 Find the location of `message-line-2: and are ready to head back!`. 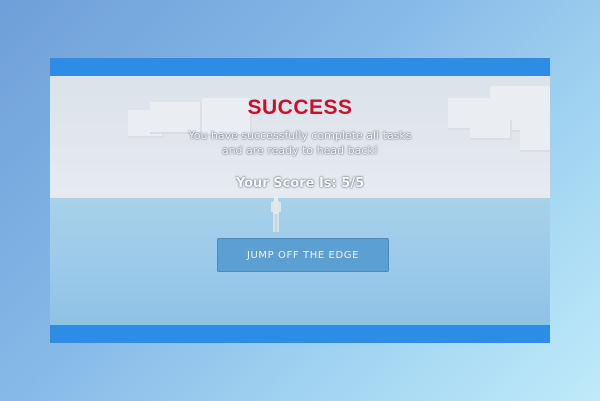

message-line-2: and are ready to head back! is located at coordinates (300, 150).